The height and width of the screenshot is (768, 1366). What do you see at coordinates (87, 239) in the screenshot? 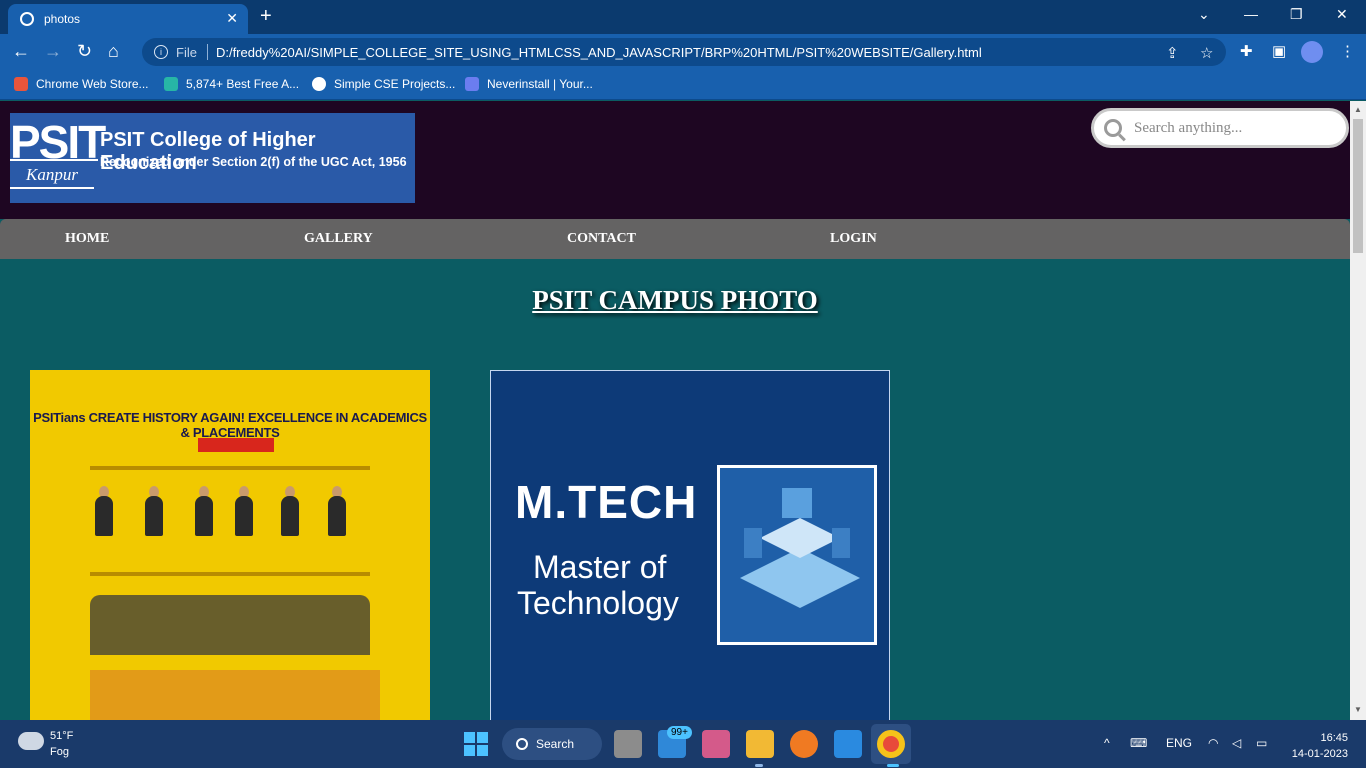
I see `nav-home: HOME` at bounding box center [87, 239].